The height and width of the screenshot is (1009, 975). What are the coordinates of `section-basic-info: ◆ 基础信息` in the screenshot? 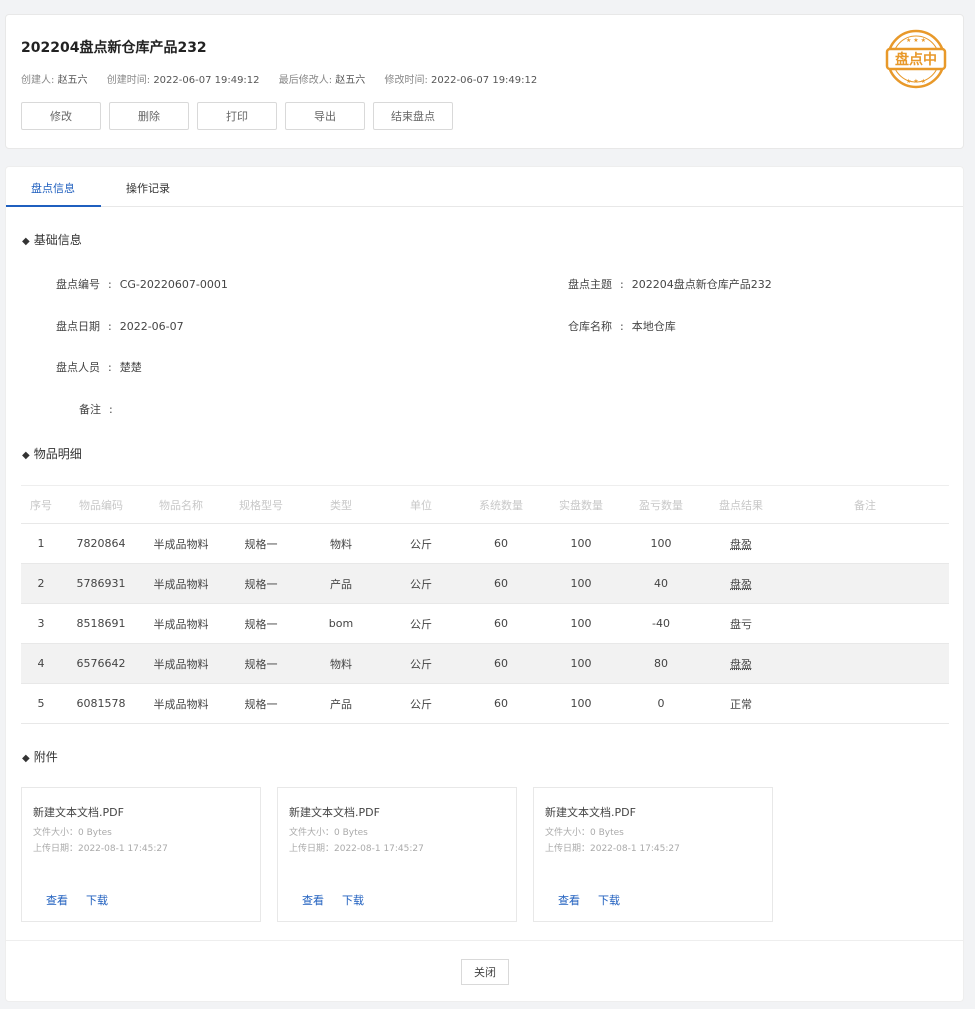 It's located at (52, 240).